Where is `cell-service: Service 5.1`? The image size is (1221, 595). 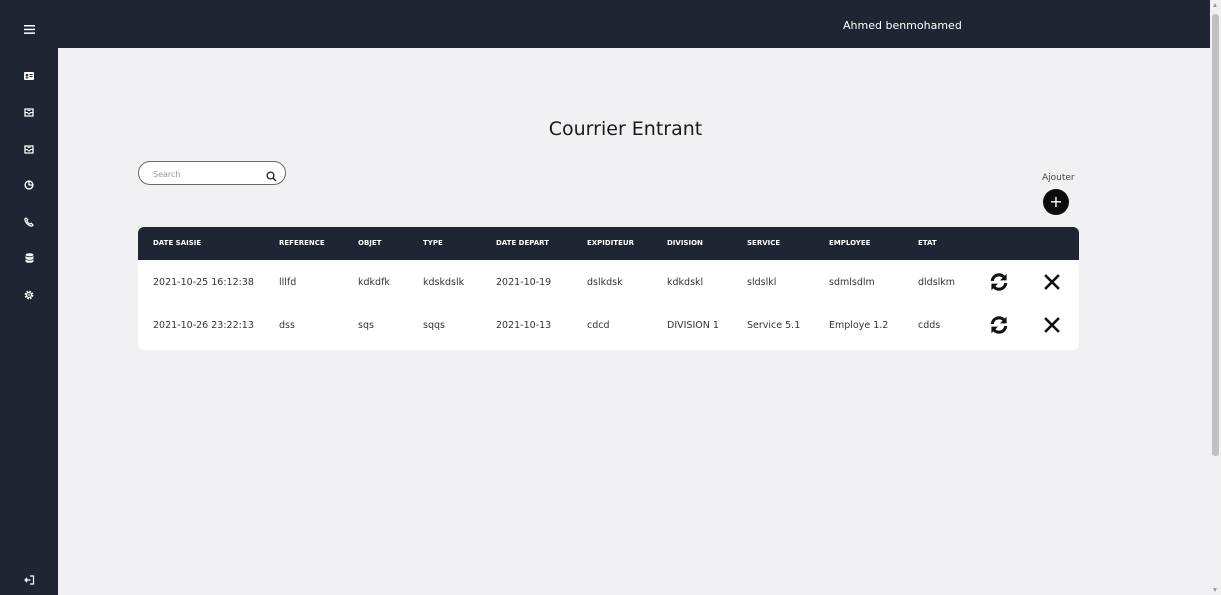
cell-service: Service 5.1 is located at coordinates (774, 325).